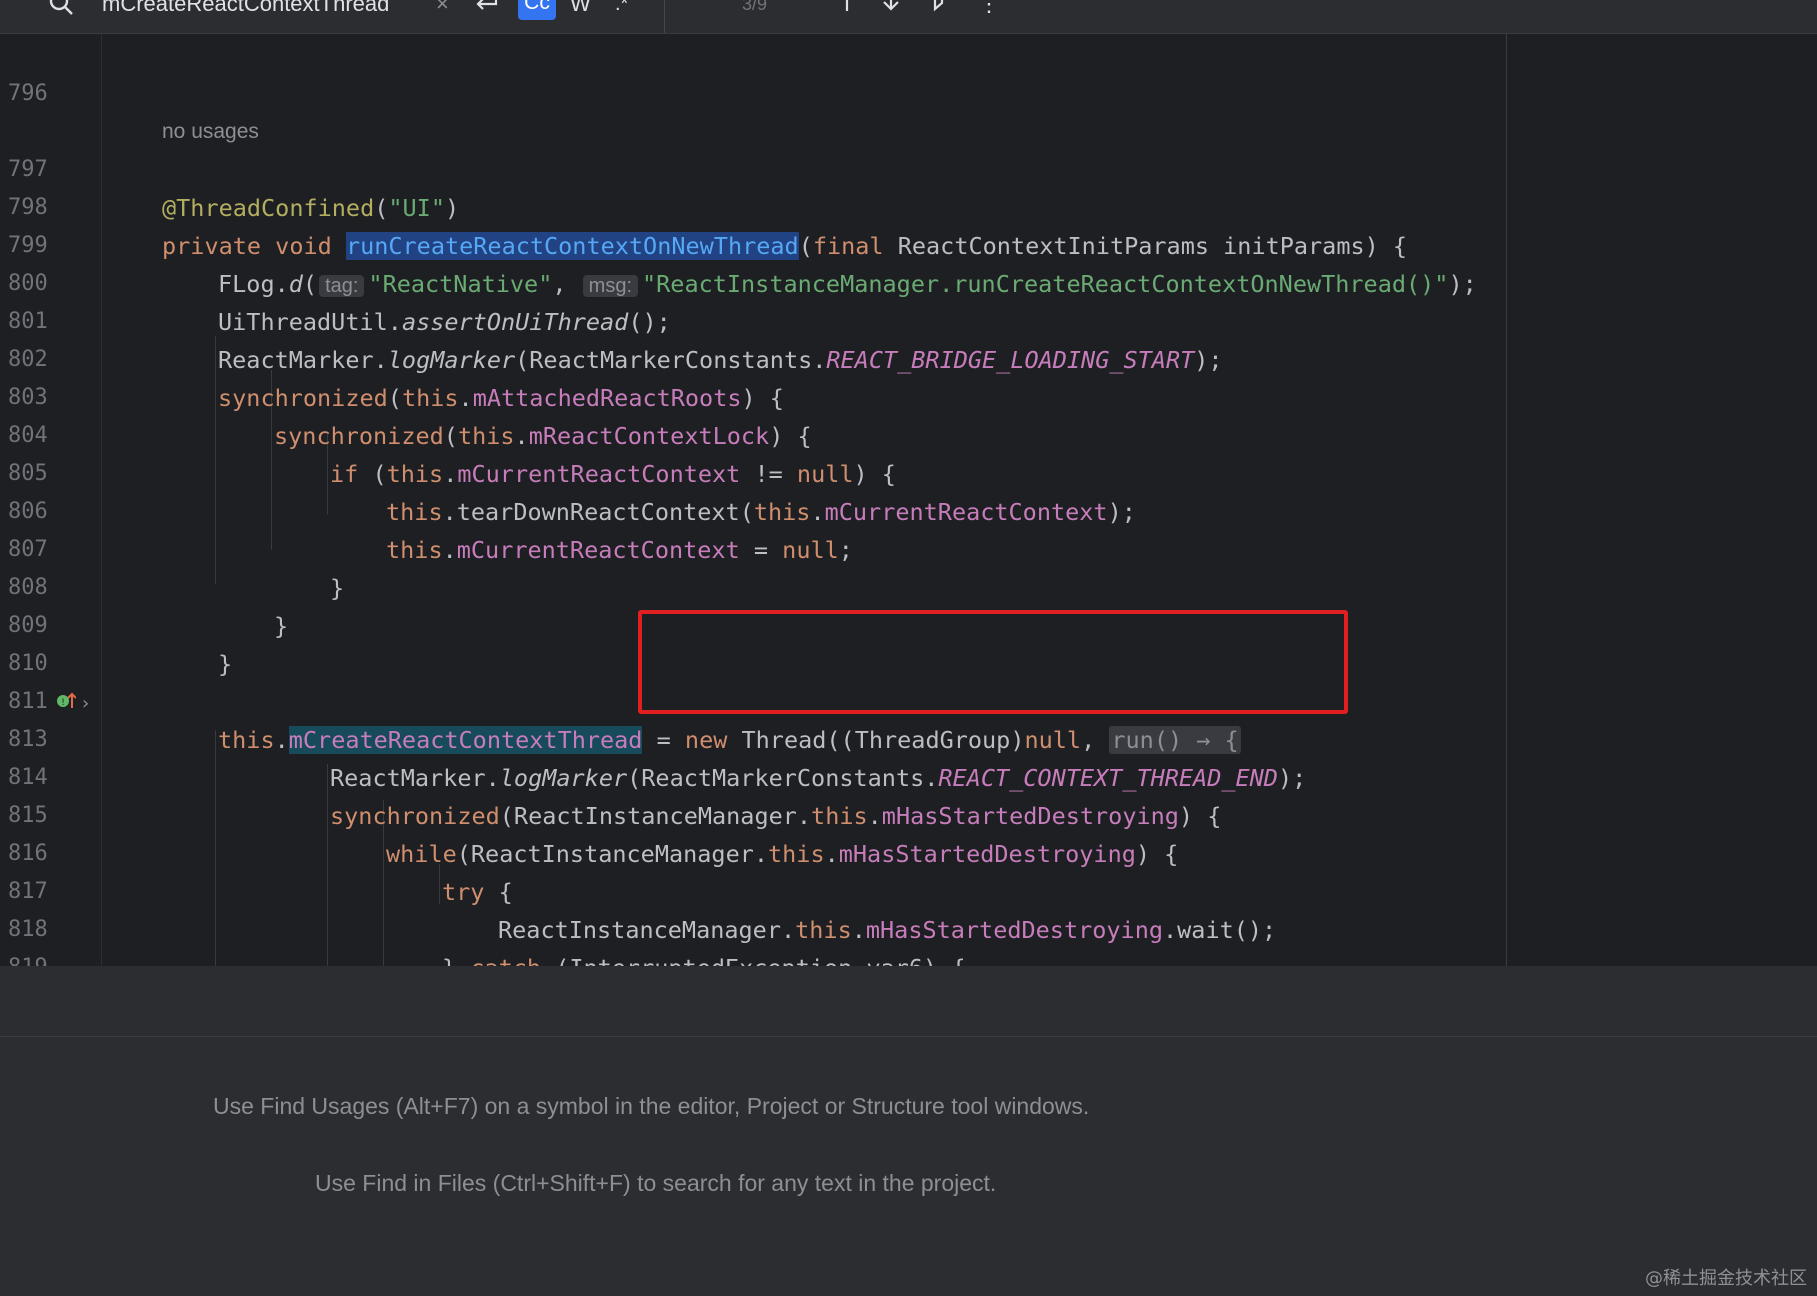 The height and width of the screenshot is (1296, 1817). I want to click on search-input: mCreateReactContextThread, so click(245, 9).